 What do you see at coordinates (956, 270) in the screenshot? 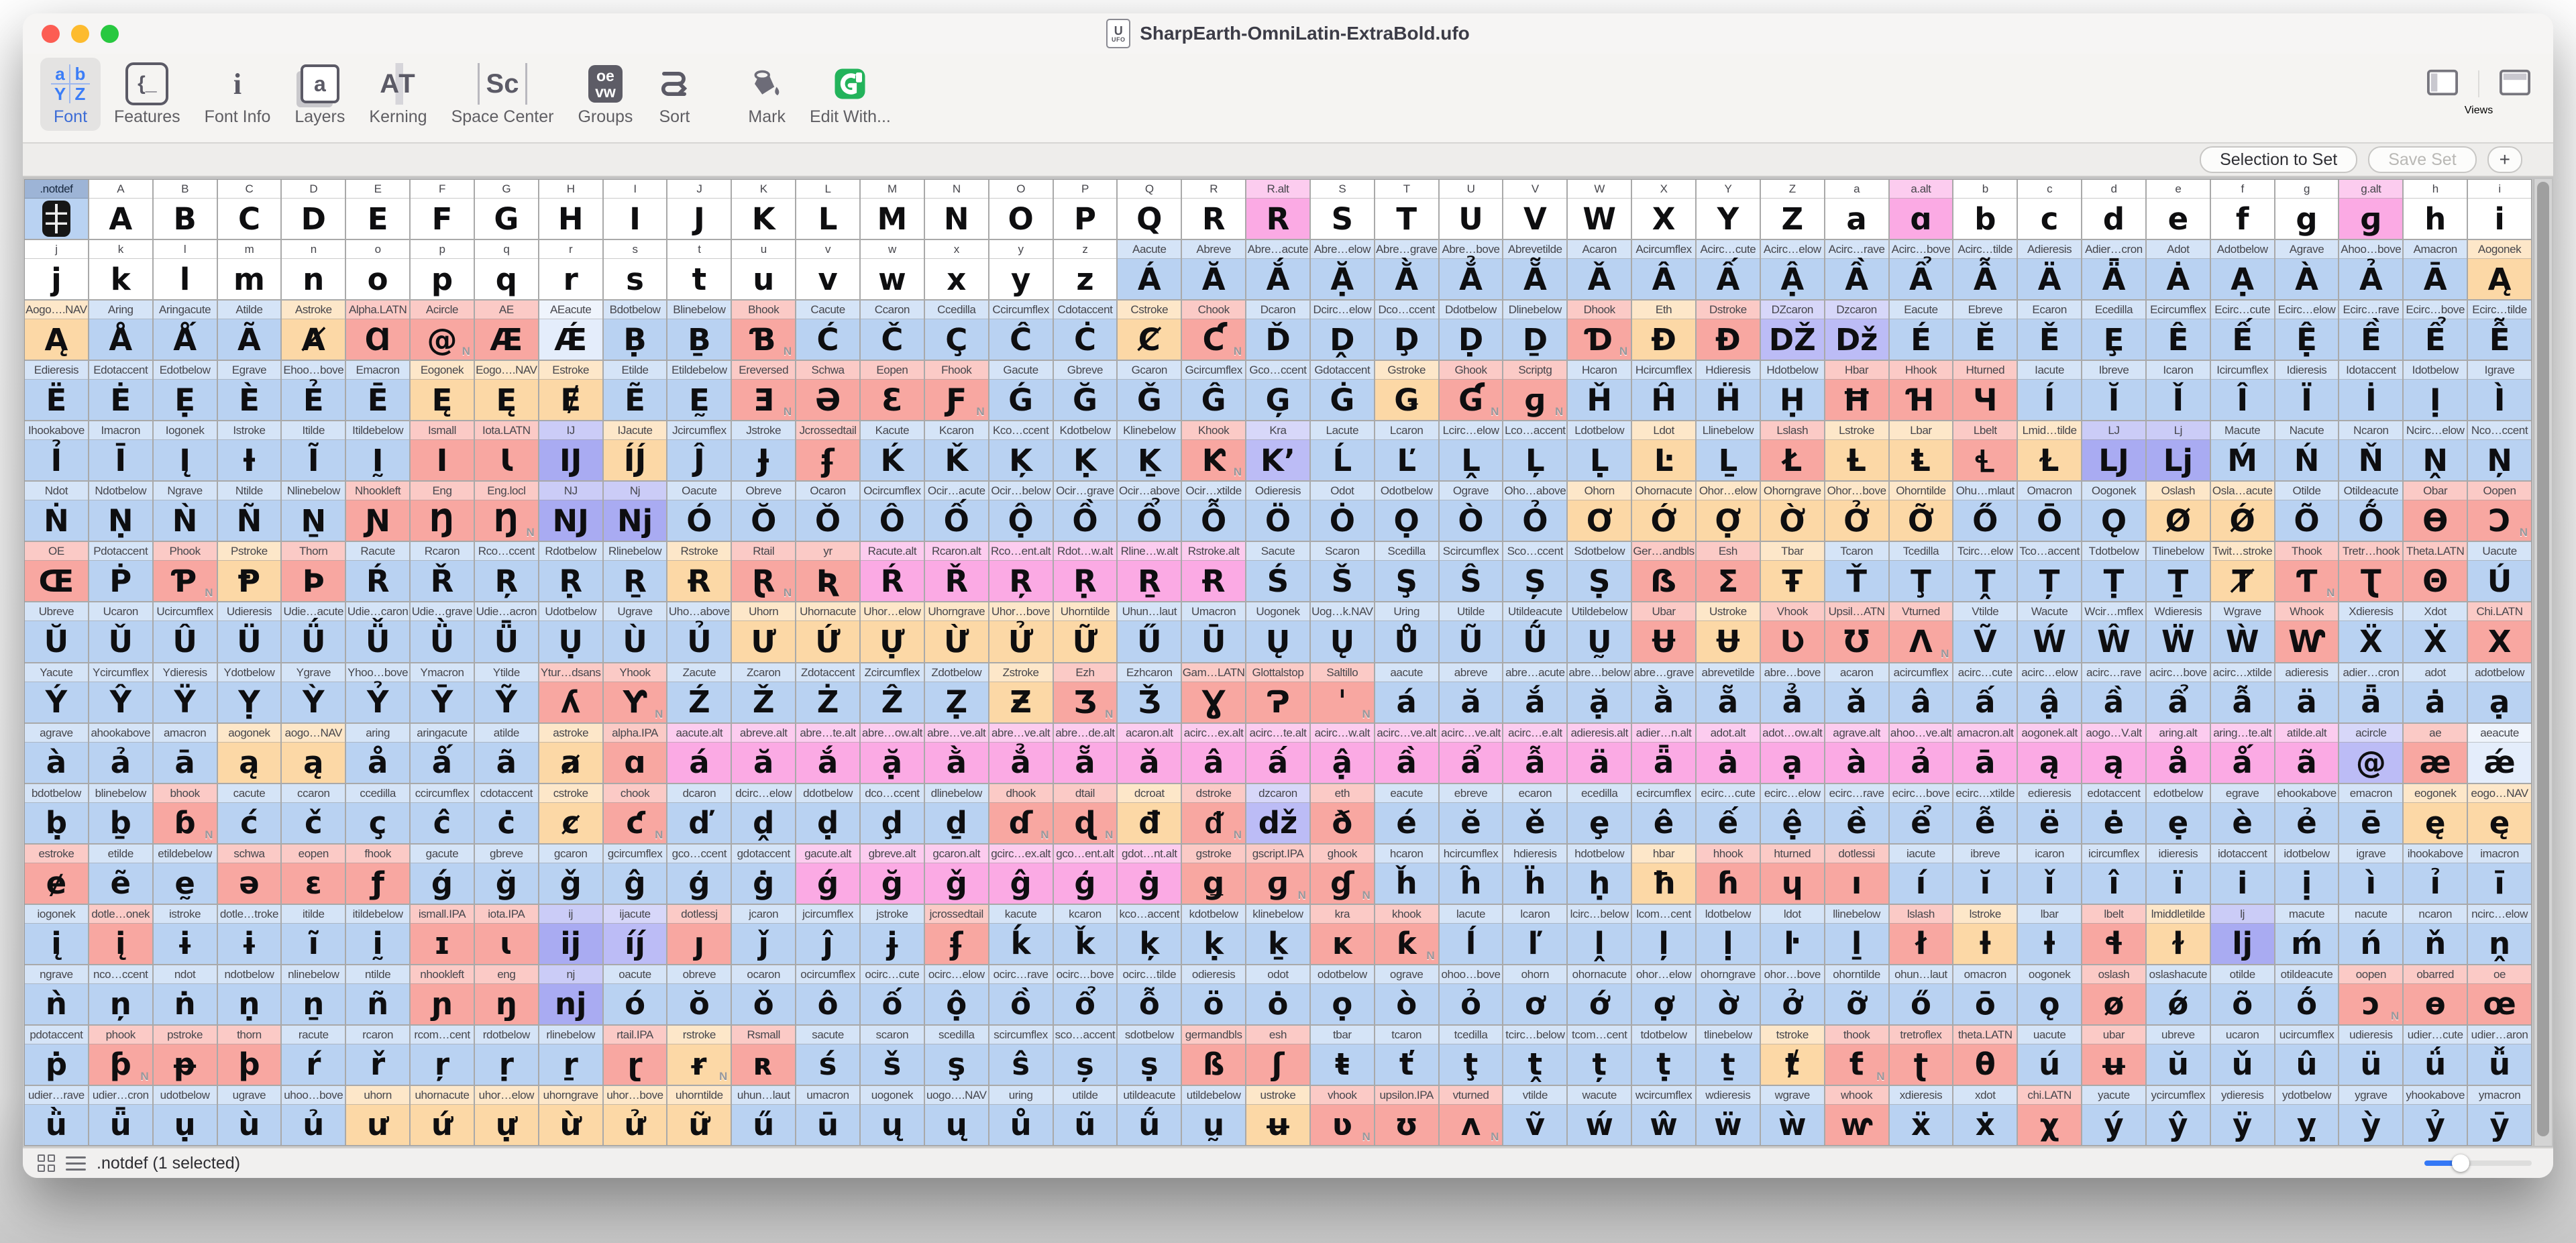
I see `glyph-cell: xx` at bounding box center [956, 270].